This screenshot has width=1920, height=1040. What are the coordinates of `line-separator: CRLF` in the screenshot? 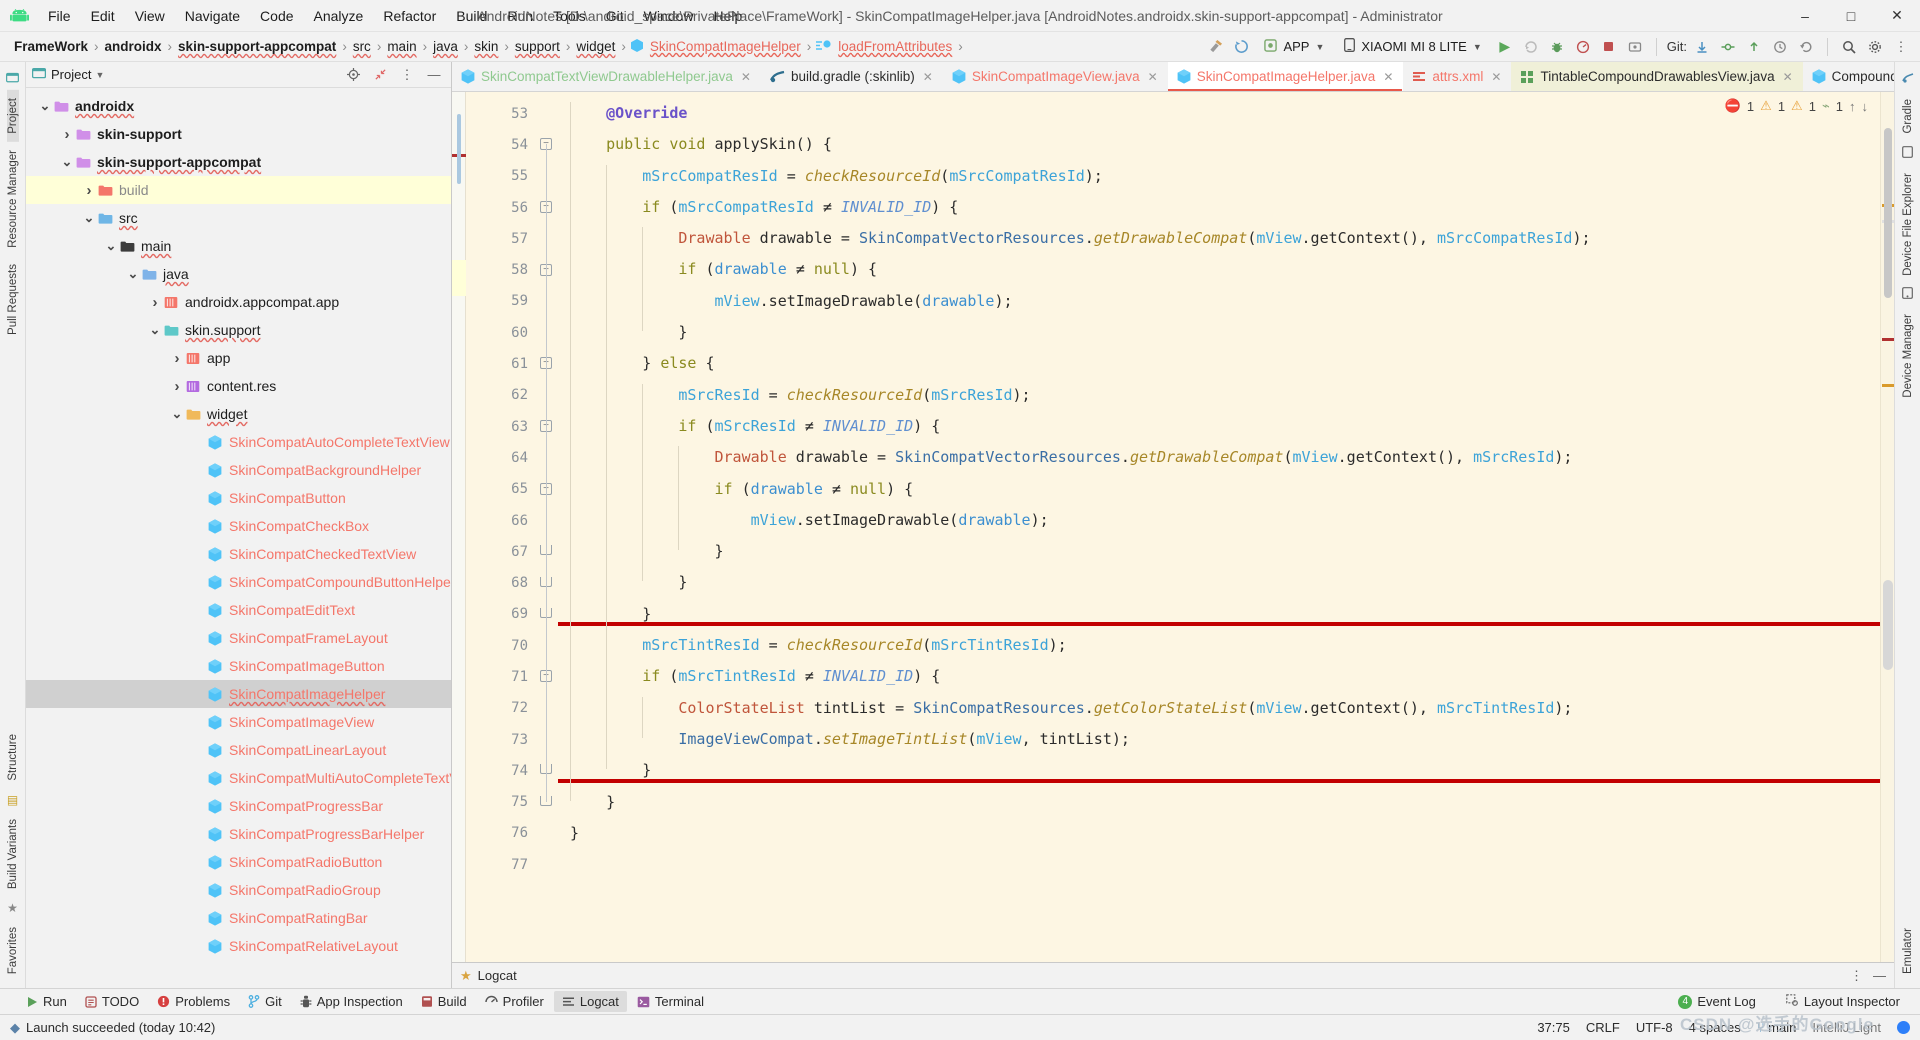 It's located at (1603, 1027).